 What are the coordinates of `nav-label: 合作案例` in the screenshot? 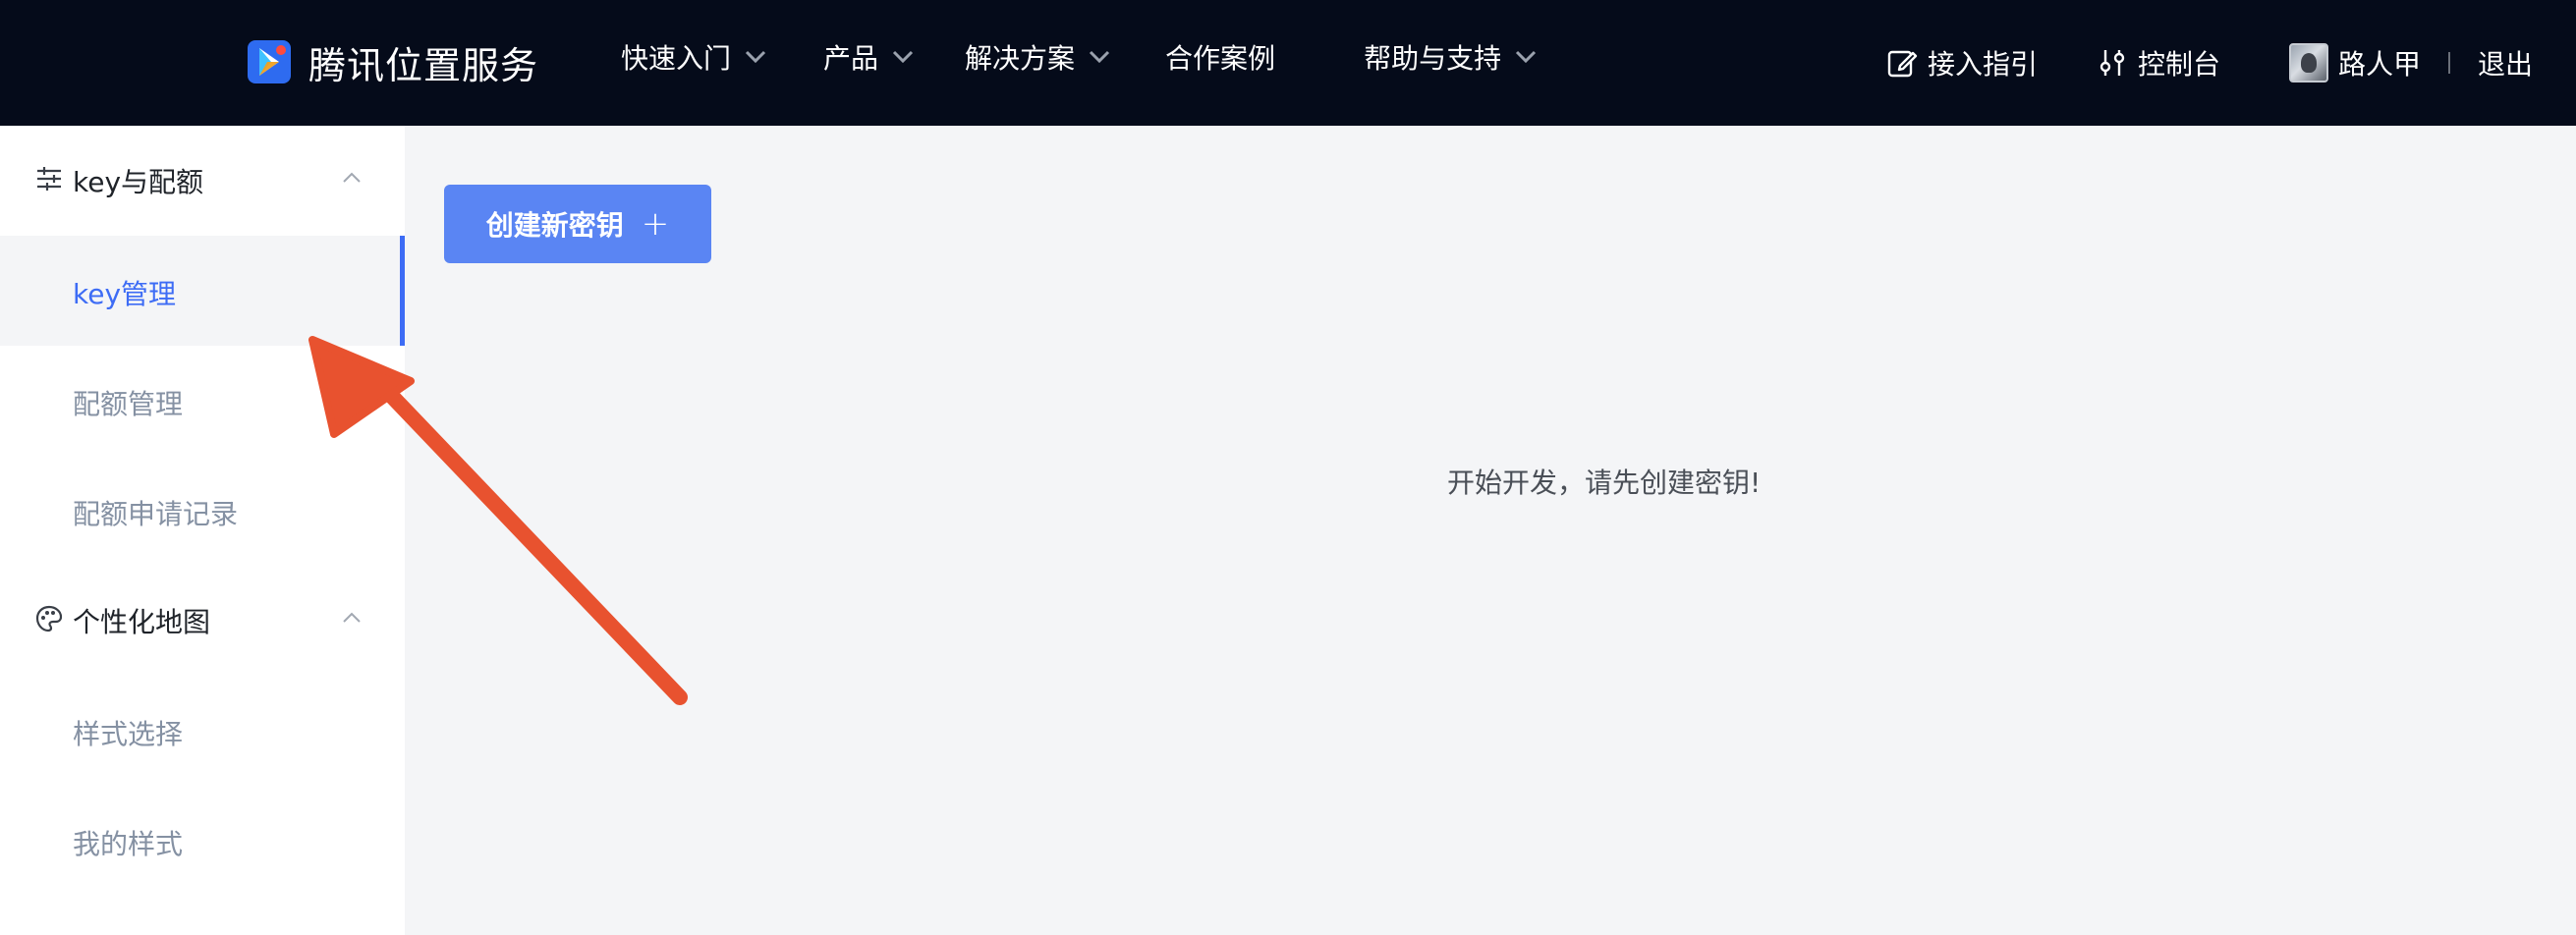 It's located at (1220, 58).